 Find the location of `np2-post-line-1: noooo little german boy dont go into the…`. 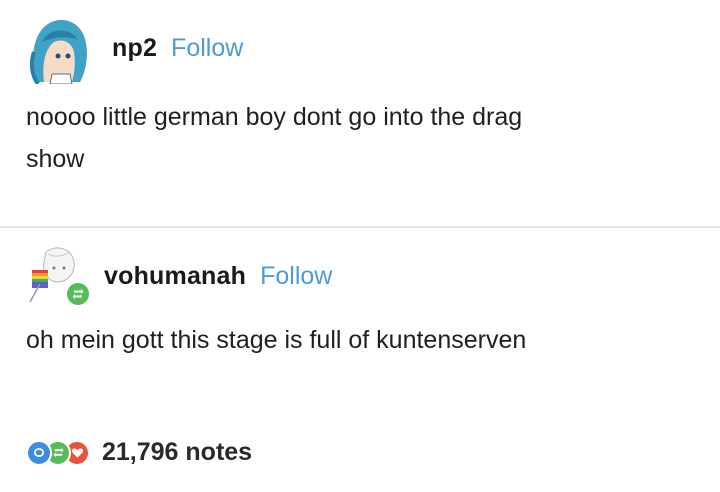

np2-post-line-1: noooo little german boy dont go into the… is located at coordinates (274, 117).